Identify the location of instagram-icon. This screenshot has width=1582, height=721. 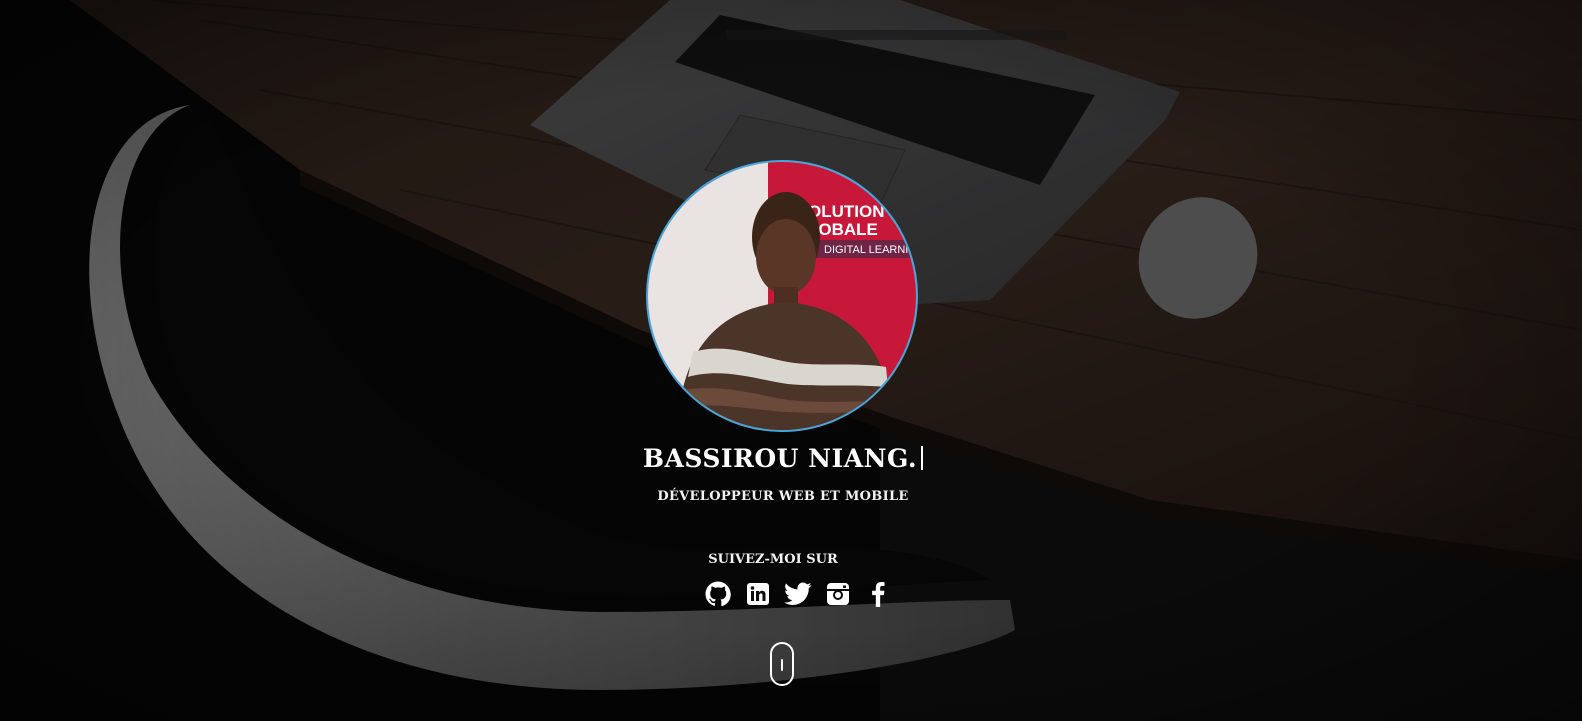
(838, 594).